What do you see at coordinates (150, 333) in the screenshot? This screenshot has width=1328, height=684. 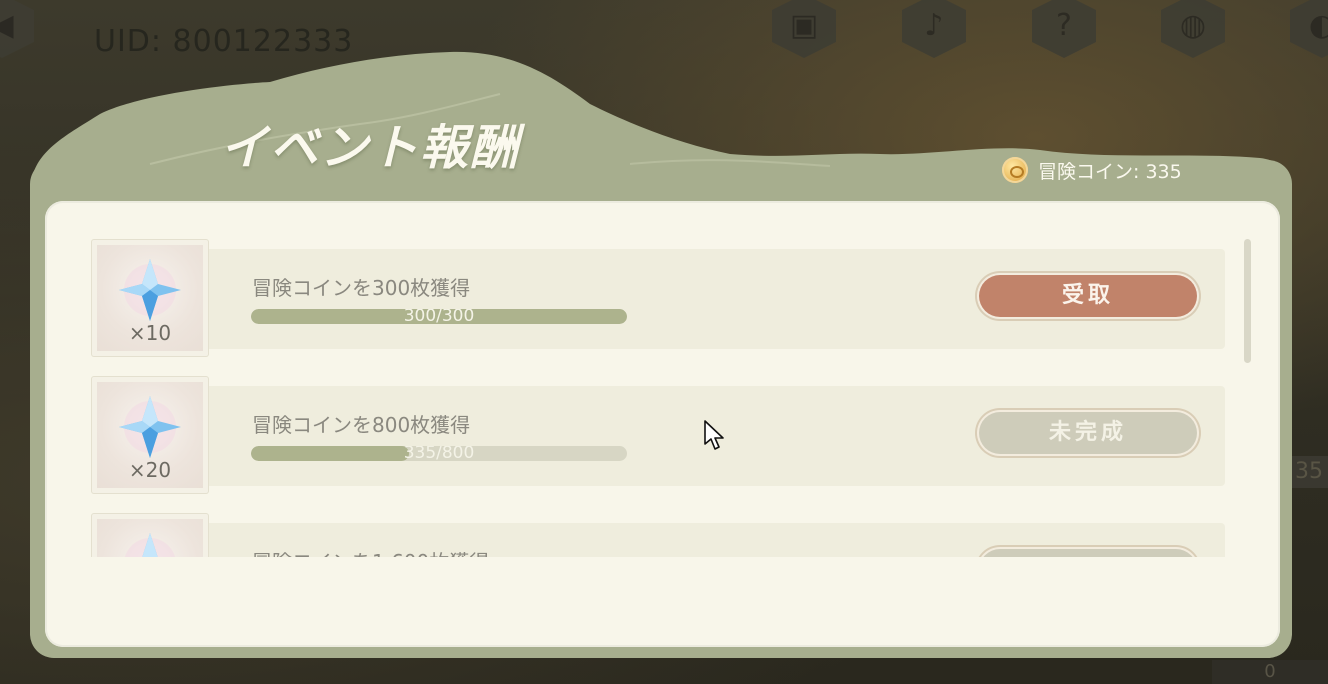 I see `reward-quantity: ×10` at bounding box center [150, 333].